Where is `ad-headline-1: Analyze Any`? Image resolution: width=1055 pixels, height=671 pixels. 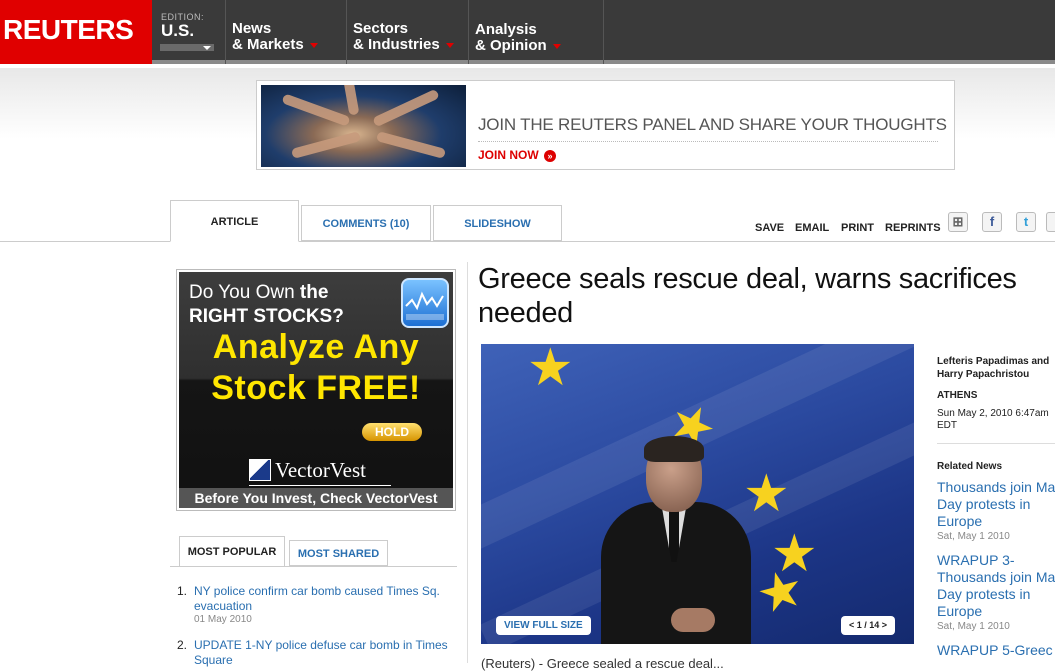 ad-headline-1: Analyze Any is located at coordinates (316, 347).